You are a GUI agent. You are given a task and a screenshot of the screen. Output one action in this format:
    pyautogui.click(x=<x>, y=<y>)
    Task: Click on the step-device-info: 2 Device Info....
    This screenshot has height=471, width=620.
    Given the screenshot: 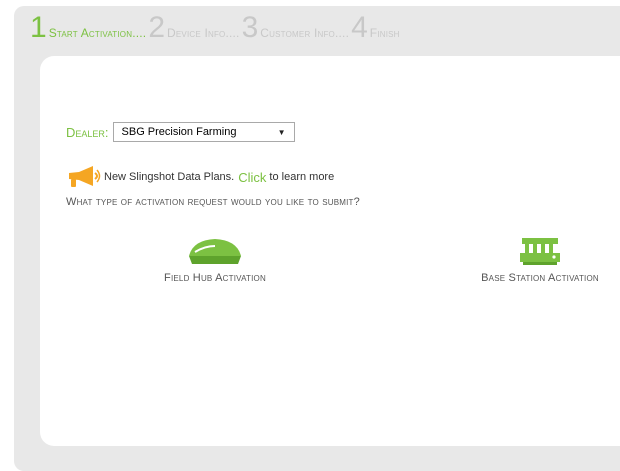 What is the action you would take?
    pyautogui.click(x=193, y=28)
    